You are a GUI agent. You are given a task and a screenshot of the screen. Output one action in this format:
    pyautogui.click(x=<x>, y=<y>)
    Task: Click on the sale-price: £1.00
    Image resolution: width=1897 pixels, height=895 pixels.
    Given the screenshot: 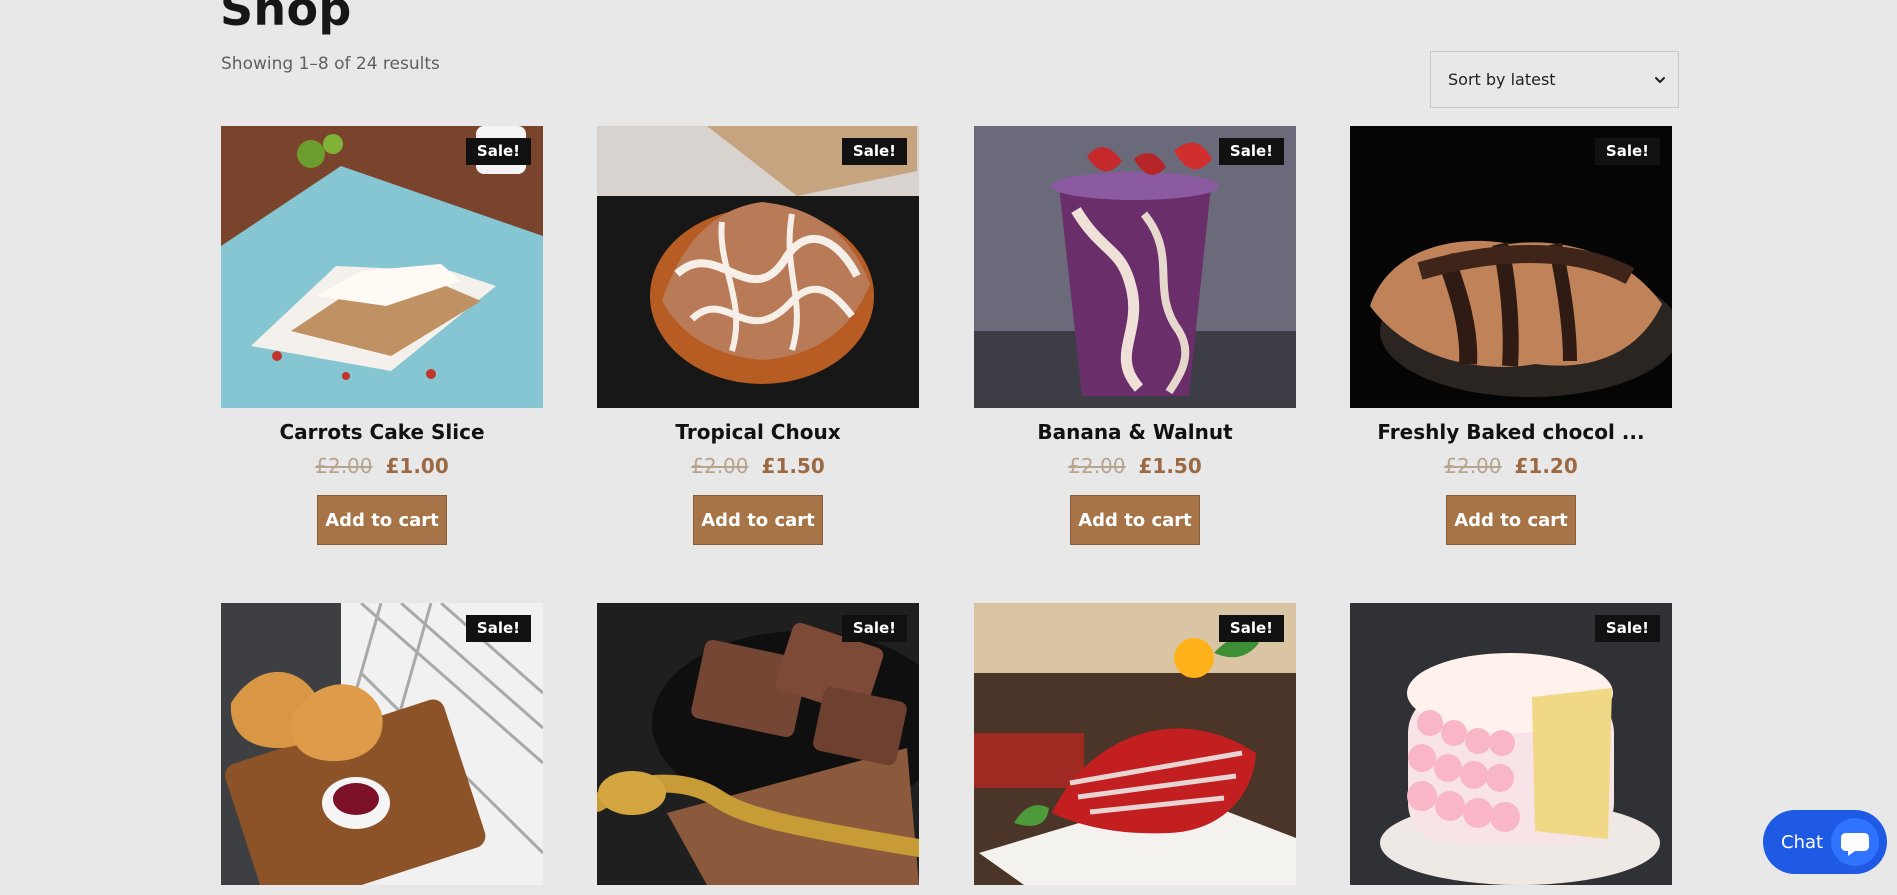 What is the action you would take?
    pyautogui.click(x=417, y=466)
    